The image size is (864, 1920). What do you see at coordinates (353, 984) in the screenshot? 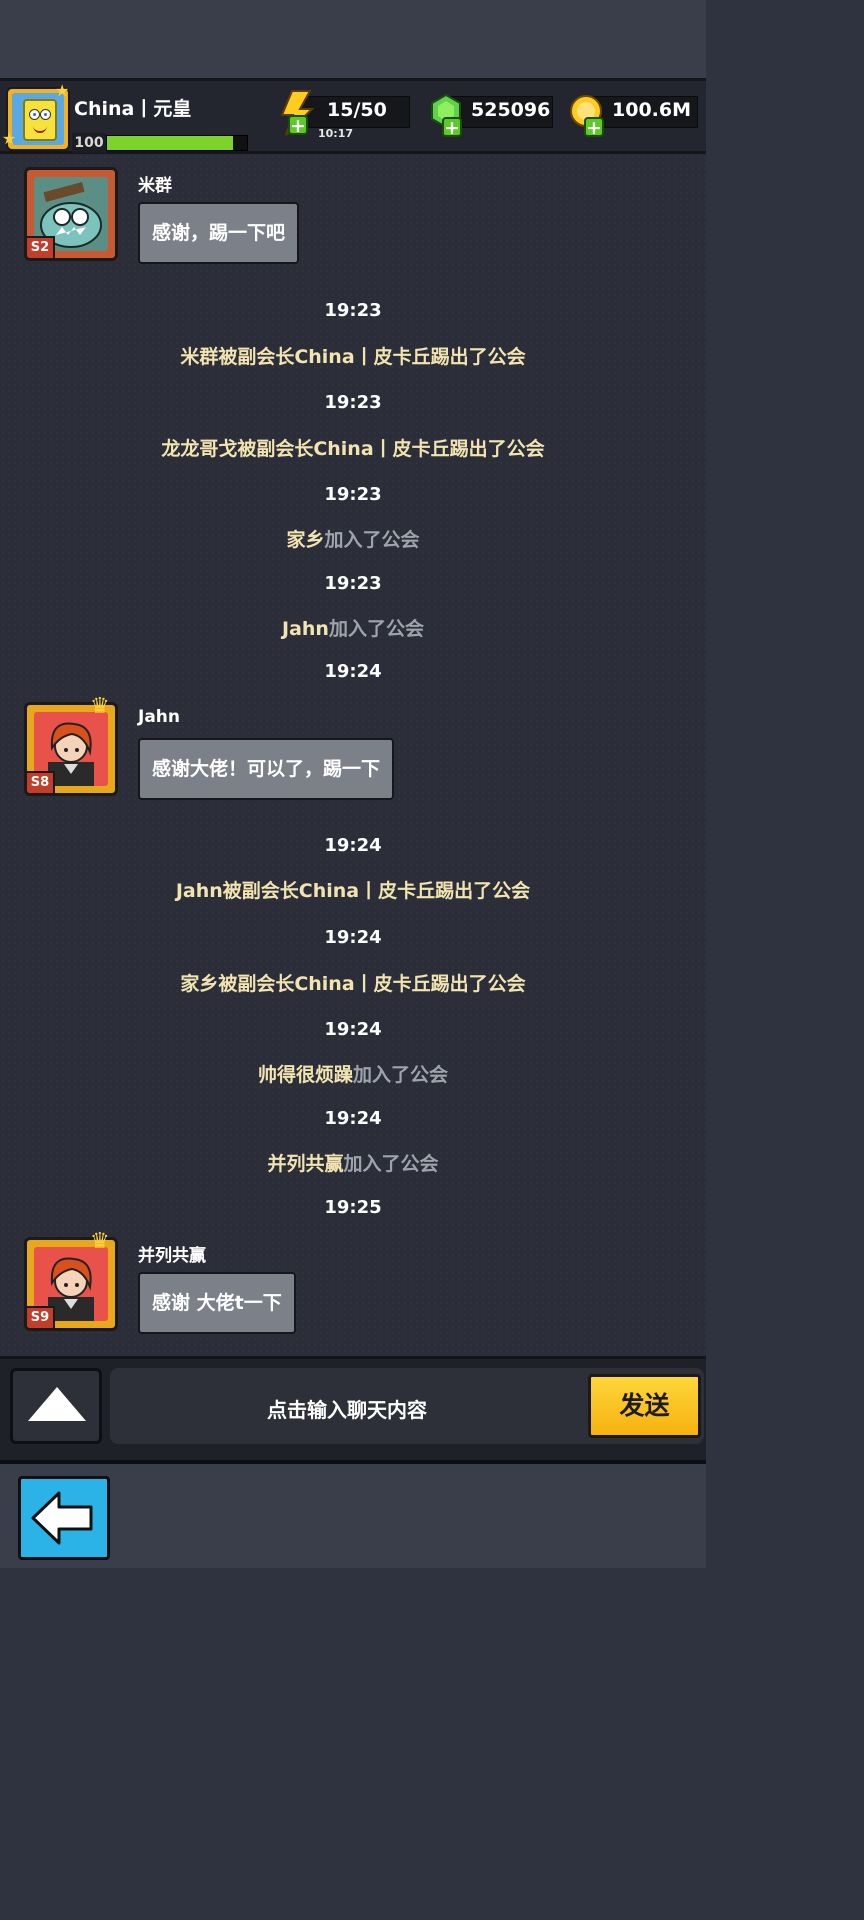
I see `system-message: 家乡被副会长China丨皮卡丘踢出了公会` at bounding box center [353, 984].